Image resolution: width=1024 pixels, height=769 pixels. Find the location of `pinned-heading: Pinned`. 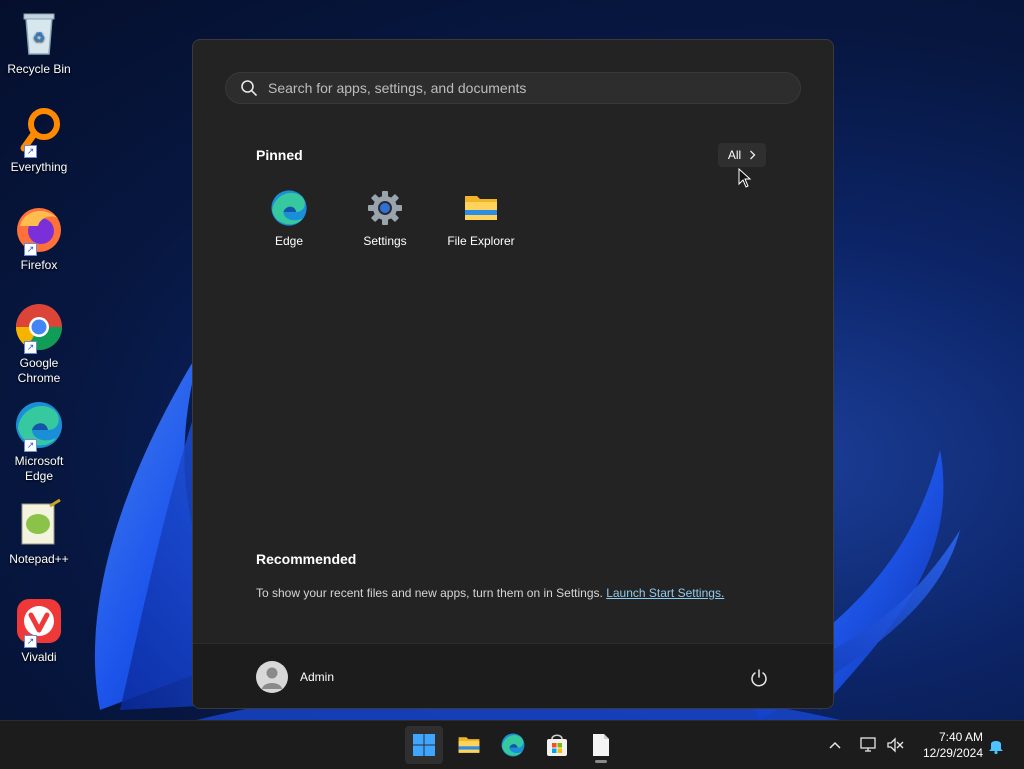

pinned-heading: Pinned is located at coordinates (279, 155).